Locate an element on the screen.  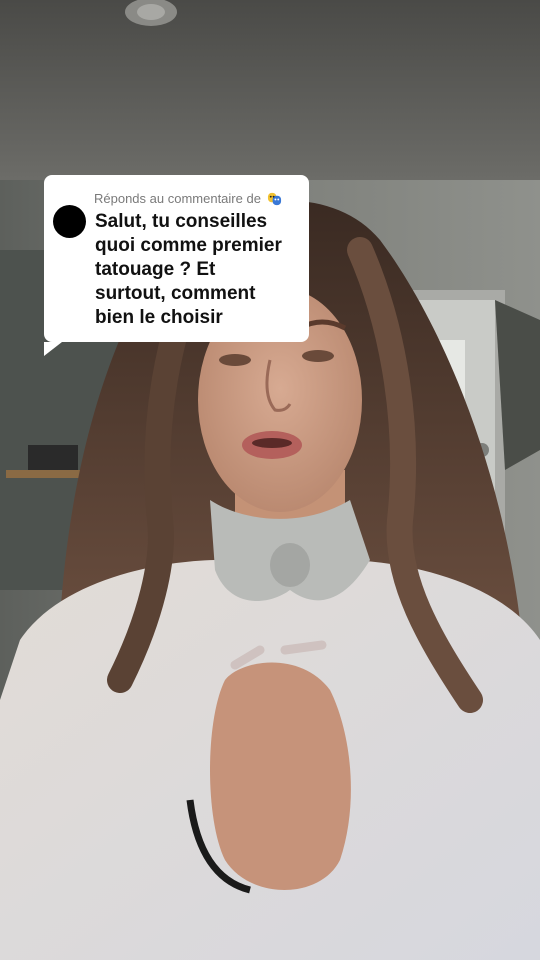
performing-arts-emoji-icon is located at coordinates (274, 199).